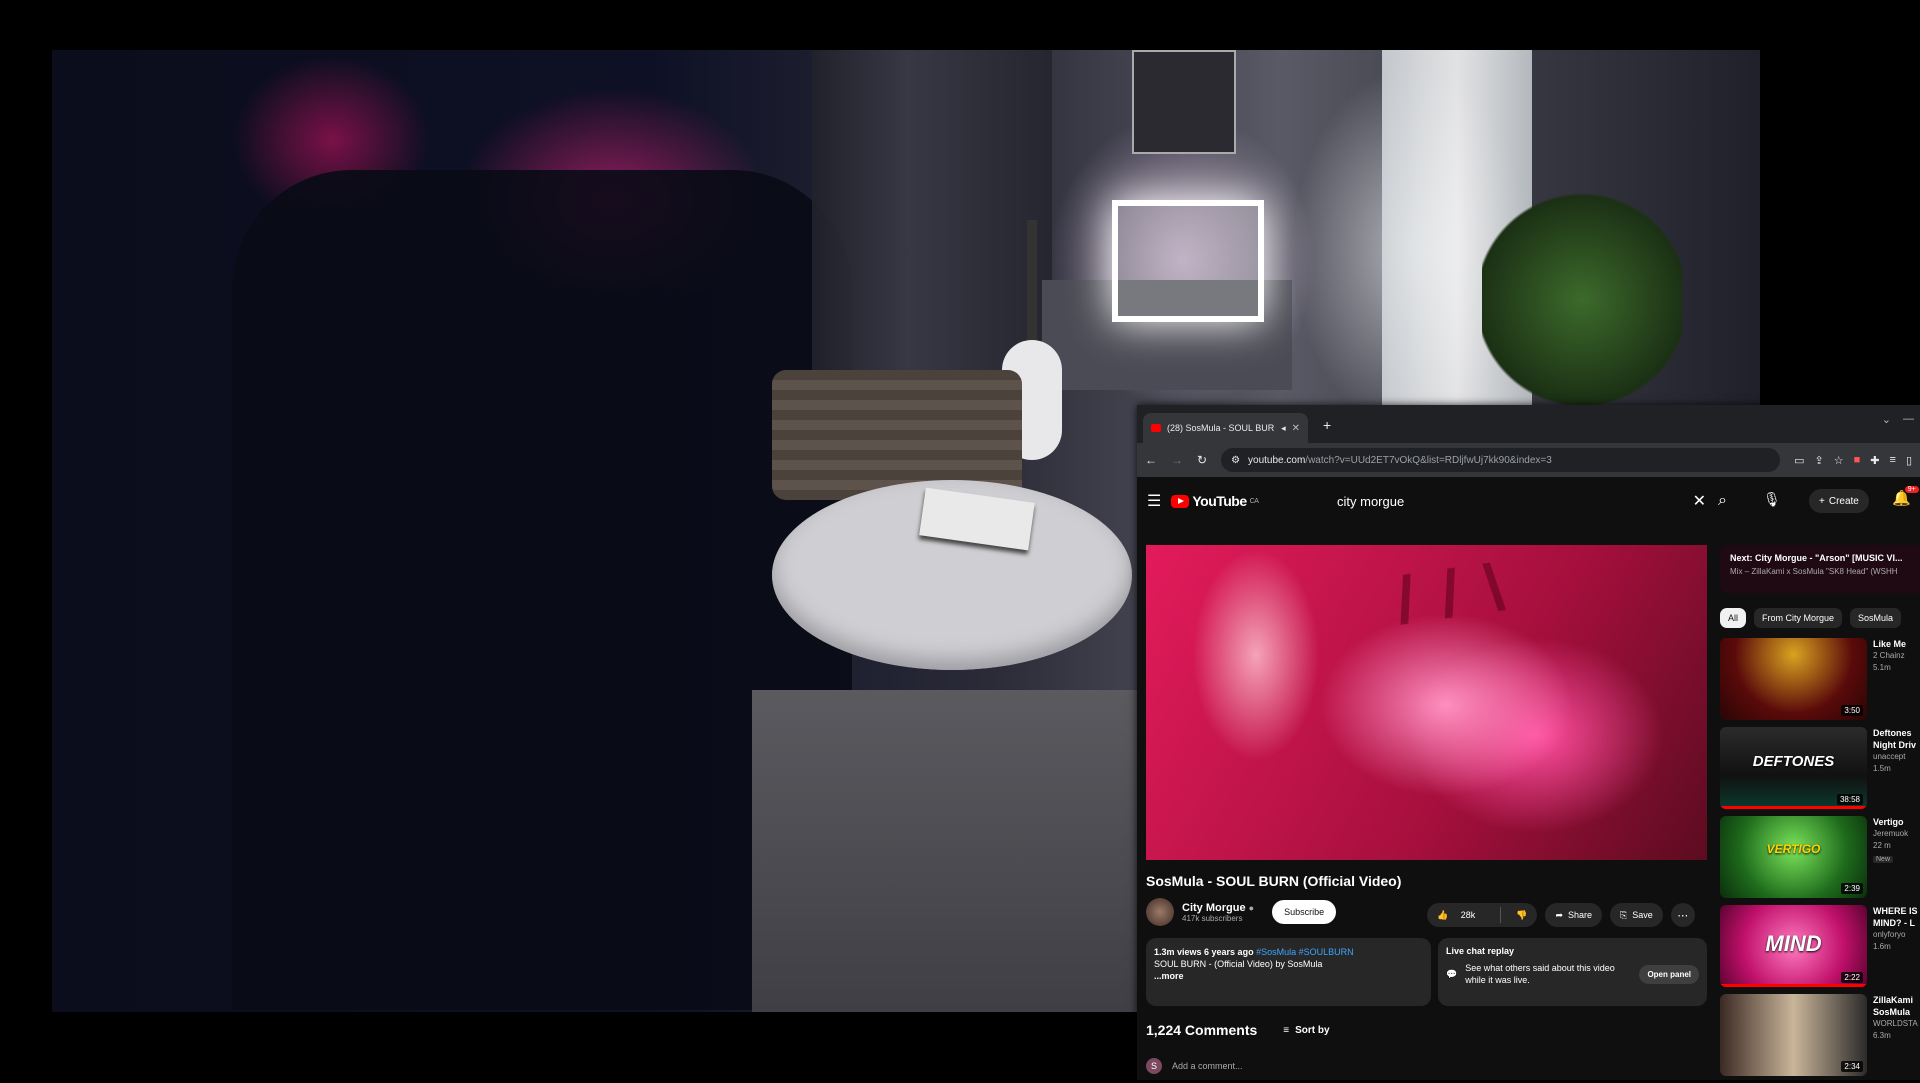 The width and height of the screenshot is (1920, 1083). I want to click on rec-title: Deftones, so click(1892, 733).